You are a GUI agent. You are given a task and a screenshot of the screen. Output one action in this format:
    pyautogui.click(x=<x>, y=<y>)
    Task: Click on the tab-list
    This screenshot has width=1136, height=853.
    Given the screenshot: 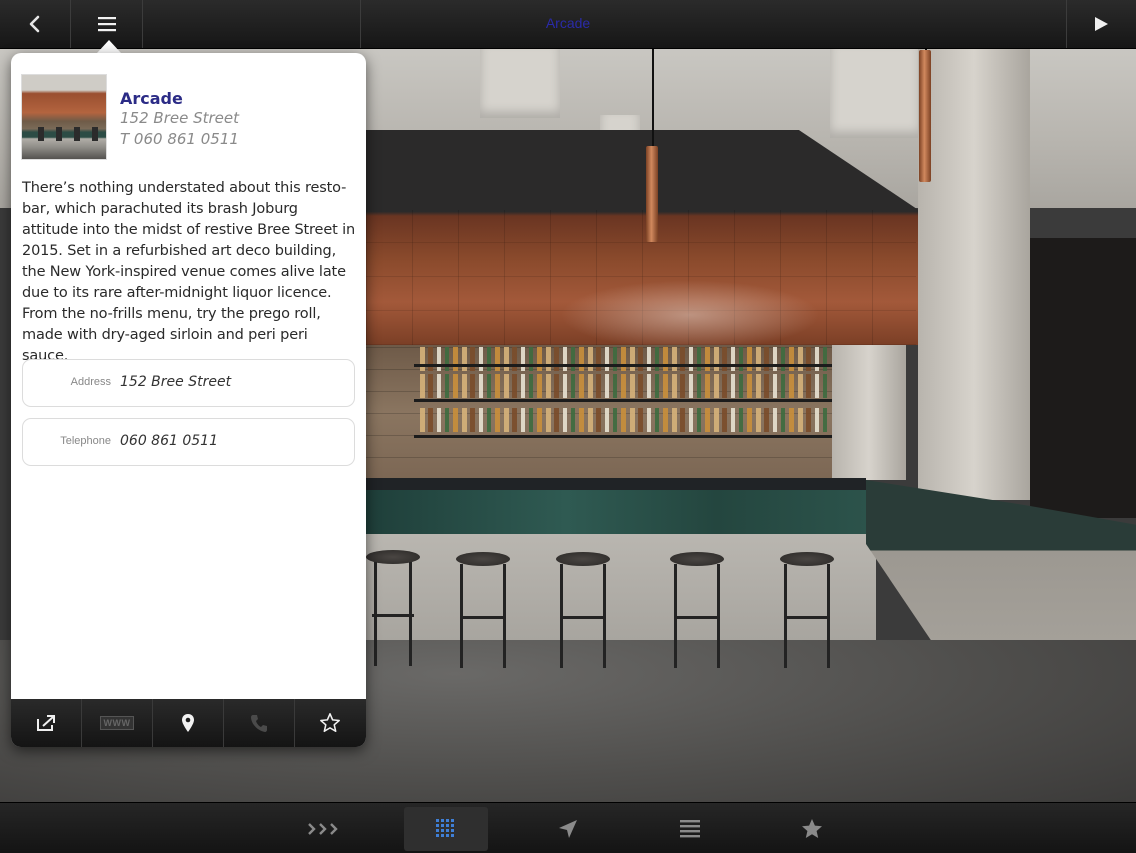 What is the action you would take?
    pyautogui.click(x=690, y=829)
    